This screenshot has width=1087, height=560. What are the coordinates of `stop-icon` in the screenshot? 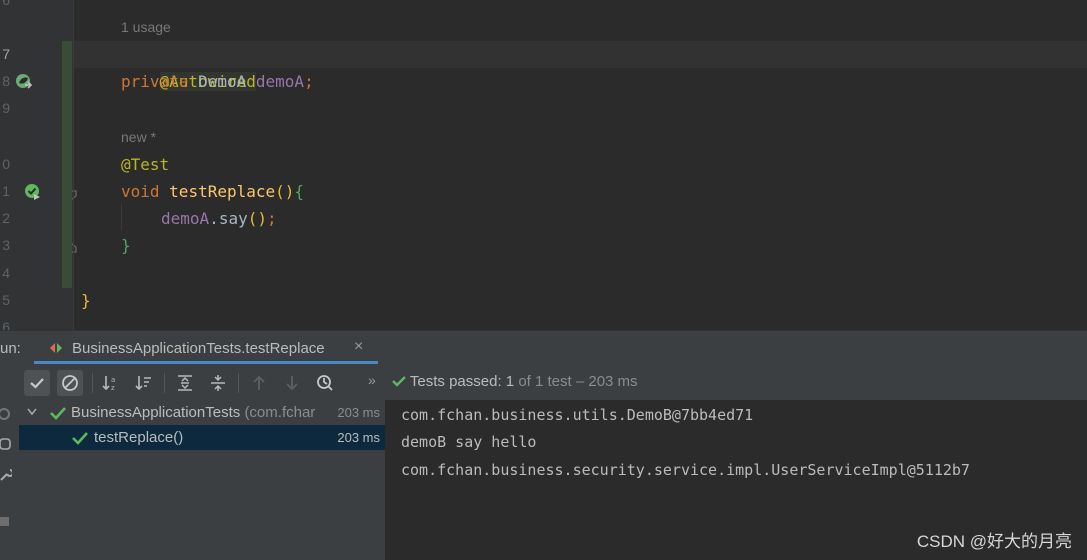 It's located at (6, 524).